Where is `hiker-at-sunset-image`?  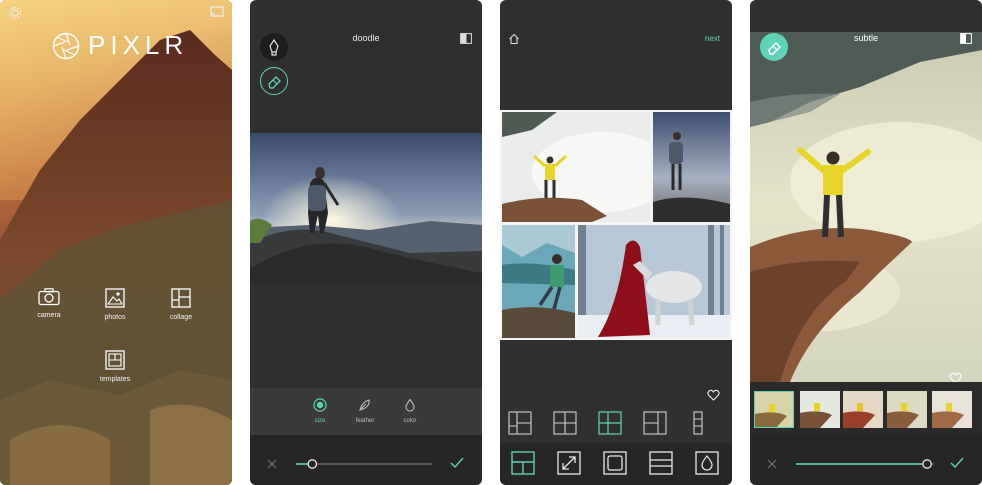
hiker-at-sunset-image is located at coordinates (366, 208).